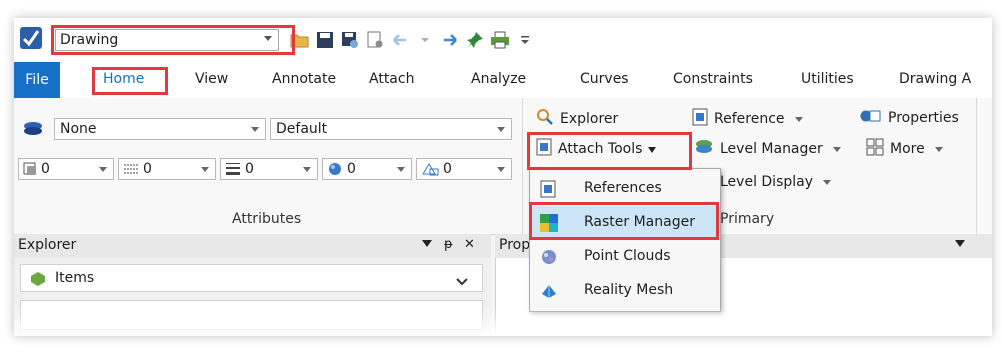 This screenshot has height=356, width=1002. I want to click on explorer-item-next, so click(251, 315).